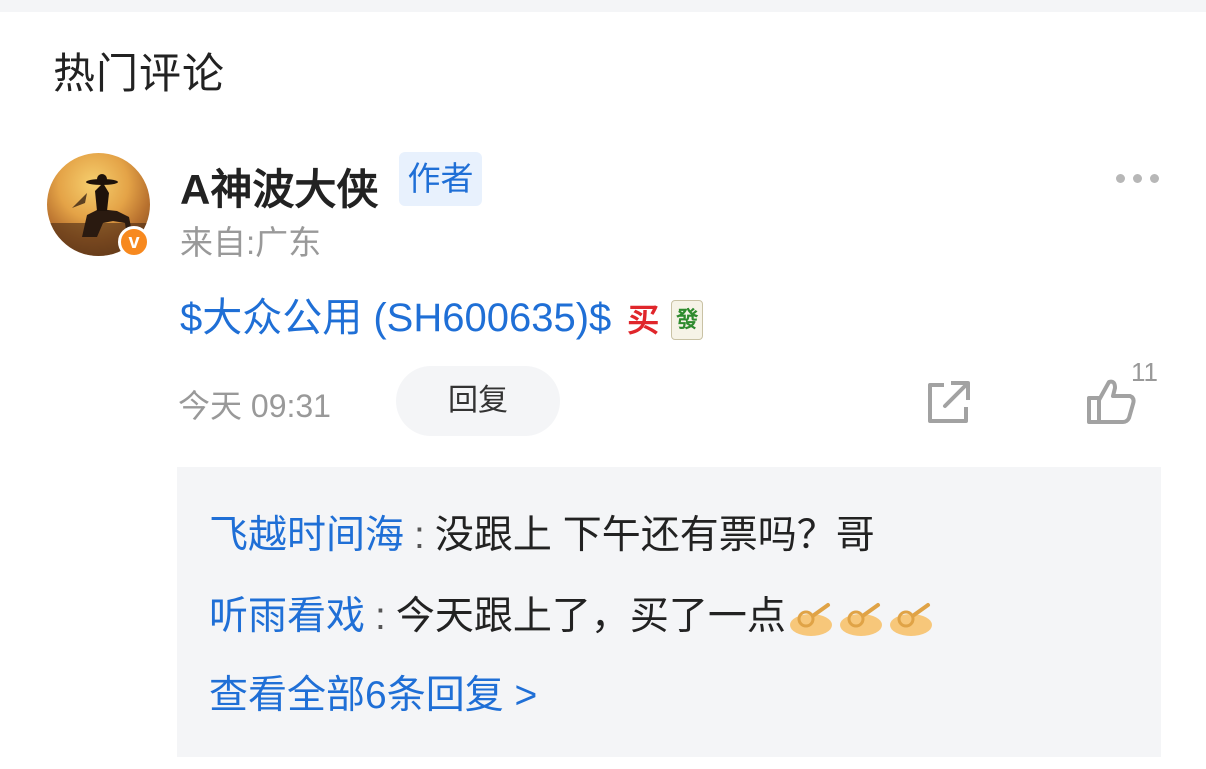  Describe the element at coordinates (287, 616) in the screenshot. I see `reply-author: 听雨看戏` at that location.